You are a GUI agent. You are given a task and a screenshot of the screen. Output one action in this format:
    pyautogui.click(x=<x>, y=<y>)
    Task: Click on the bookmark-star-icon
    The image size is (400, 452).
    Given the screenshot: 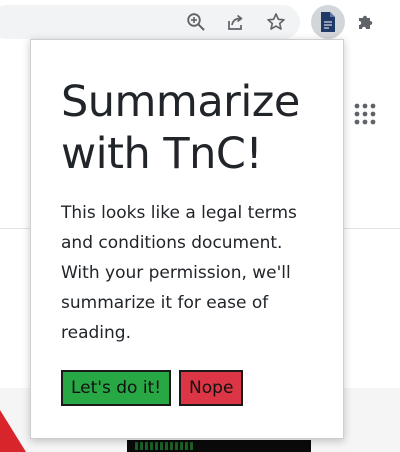 What is the action you would take?
    pyautogui.click(x=276, y=22)
    